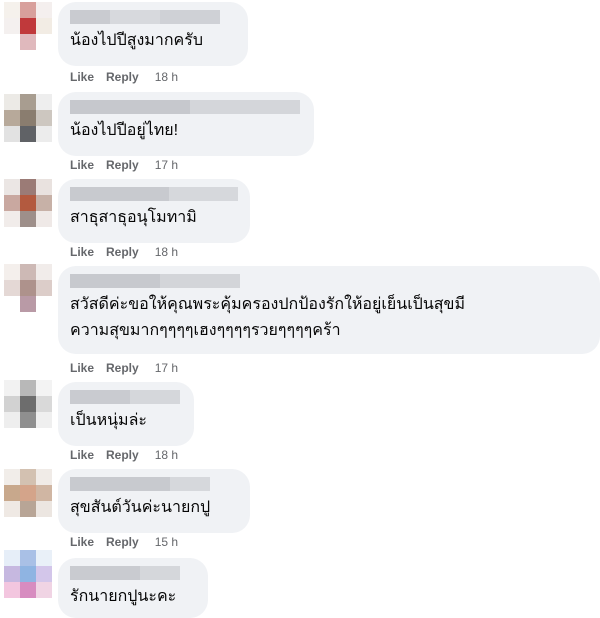  I want to click on comment-text: น้องไปปีสูงมากครับ, so click(136, 40).